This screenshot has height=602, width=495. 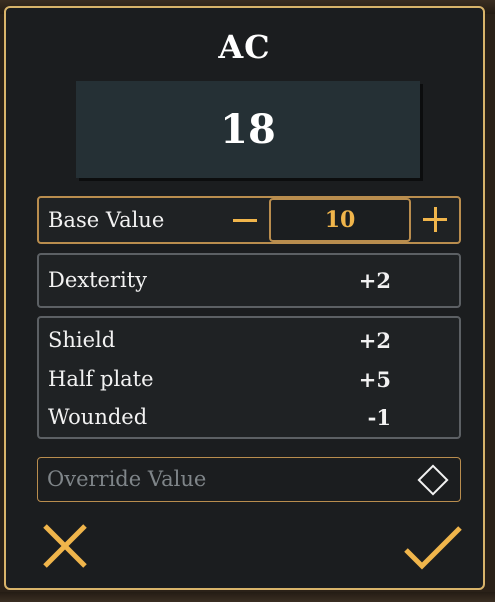 What do you see at coordinates (374, 280) in the screenshot?
I see `dexterity-value: +2` at bounding box center [374, 280].